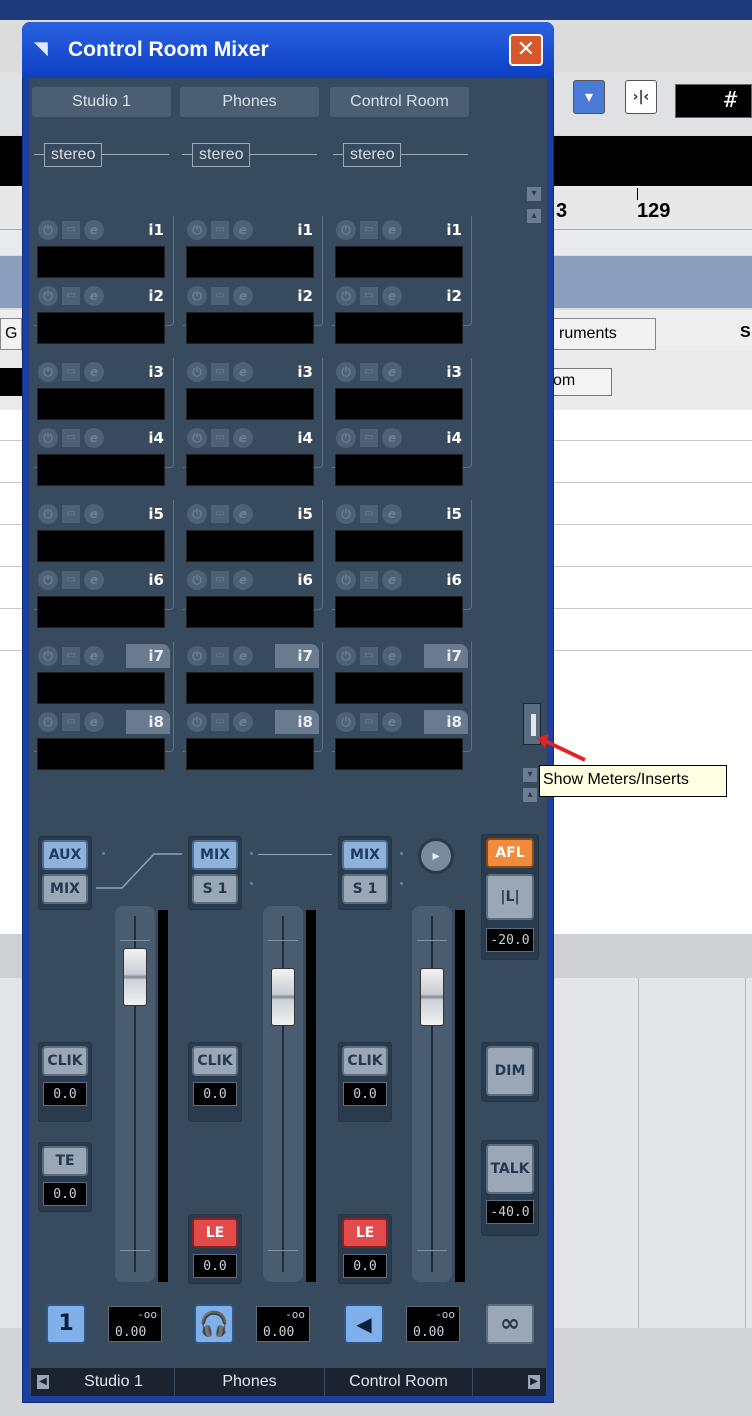 Image resolution: width=752 pixels, height=1416 pixels. What do you see at coordinates (135, 977) in the screenshot?
I see `fader-knob-studio` at bounding box center [135, 977].